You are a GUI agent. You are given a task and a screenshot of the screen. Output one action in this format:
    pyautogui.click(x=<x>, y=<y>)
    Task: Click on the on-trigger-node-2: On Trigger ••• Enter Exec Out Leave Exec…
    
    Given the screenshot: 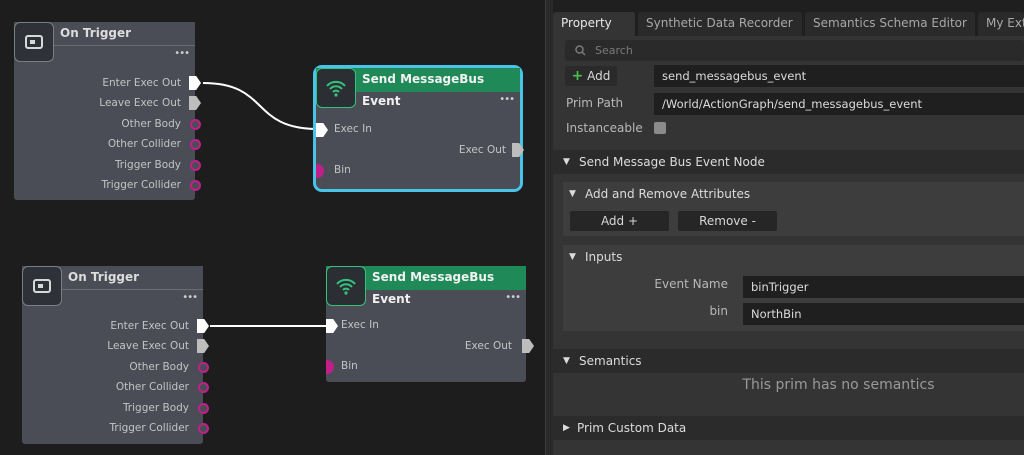 What is the action you would take?
    pyautogui.click(x=115, y=355)
    